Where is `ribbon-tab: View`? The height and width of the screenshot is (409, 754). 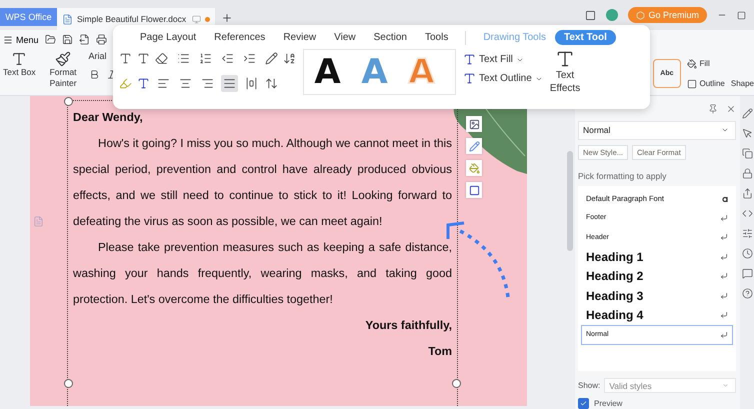
ribbon-tab: View is located at coordinates (345, 37).